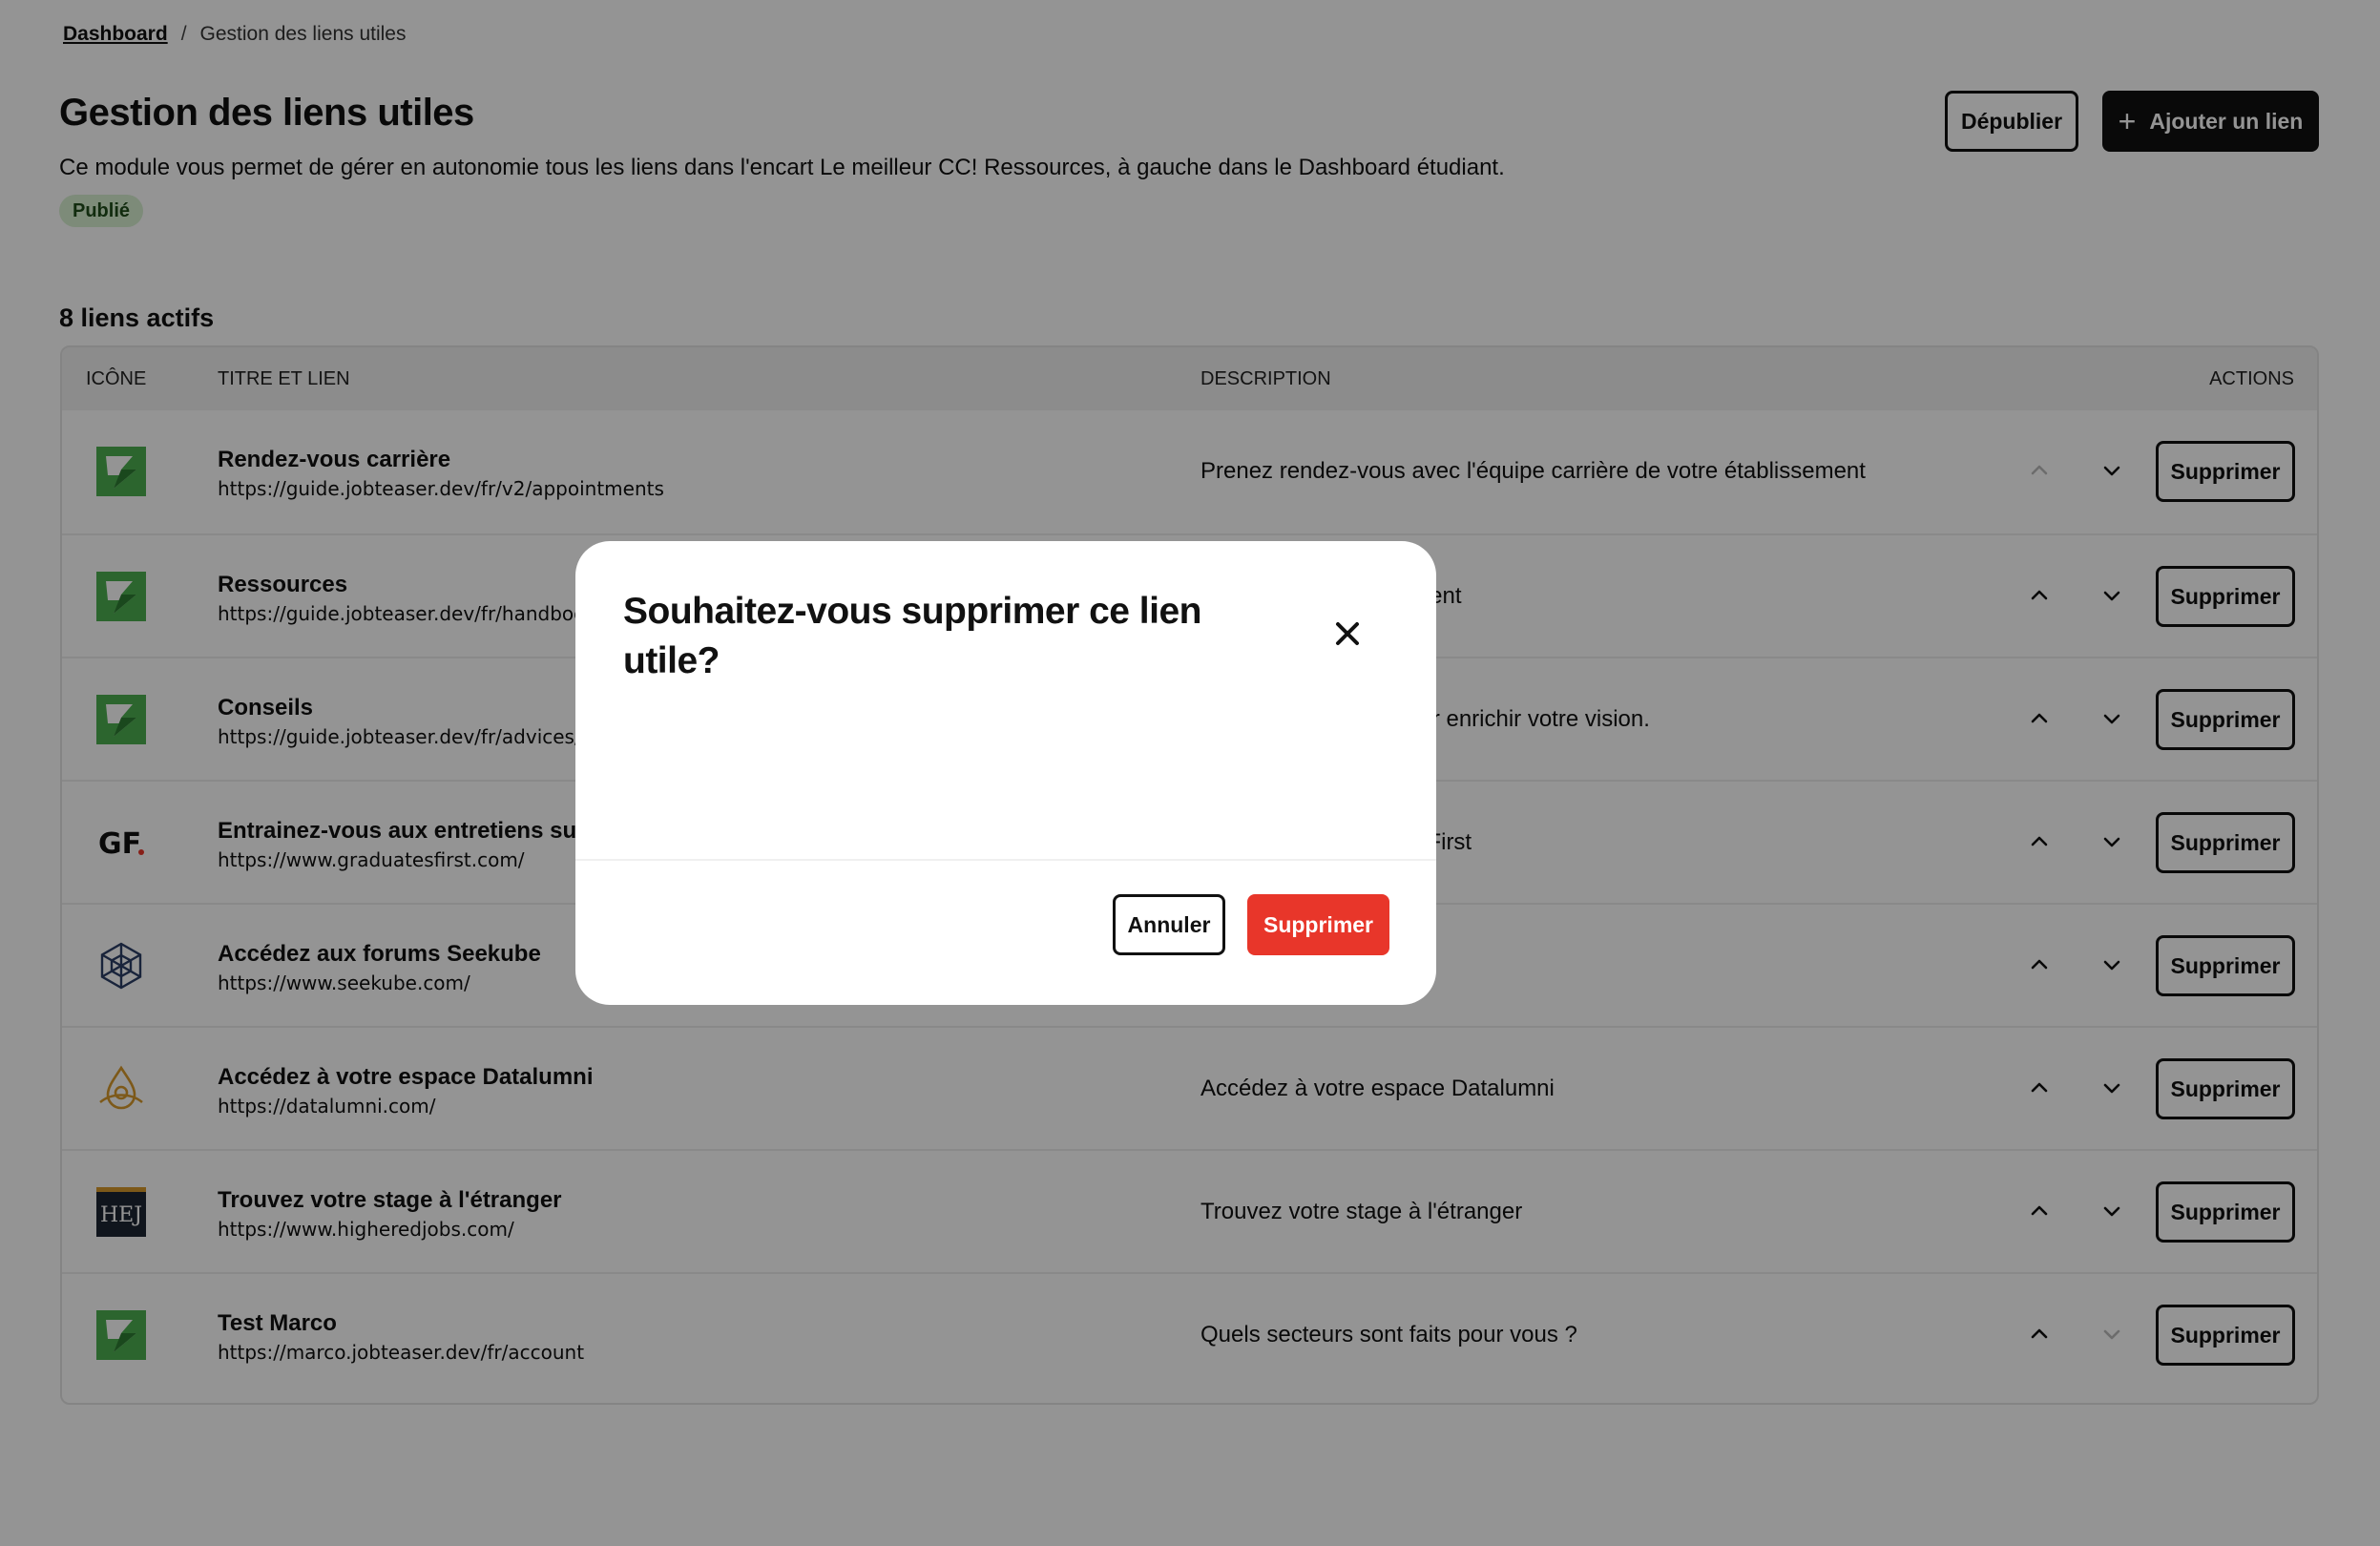  What do you see at coordinates (912, 636) in the screenshot?
I see `modal-title: Souhaitez-vous supprimer ce lien utile?` at bounding box center [912, 636].